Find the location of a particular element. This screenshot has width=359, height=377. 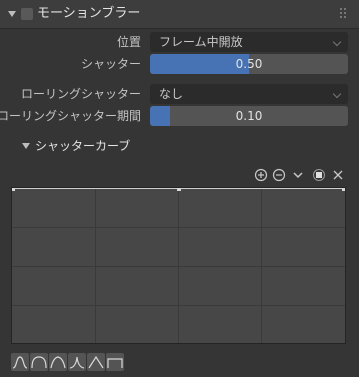

sphere-curve-icon is located at coordinates (39, 362).